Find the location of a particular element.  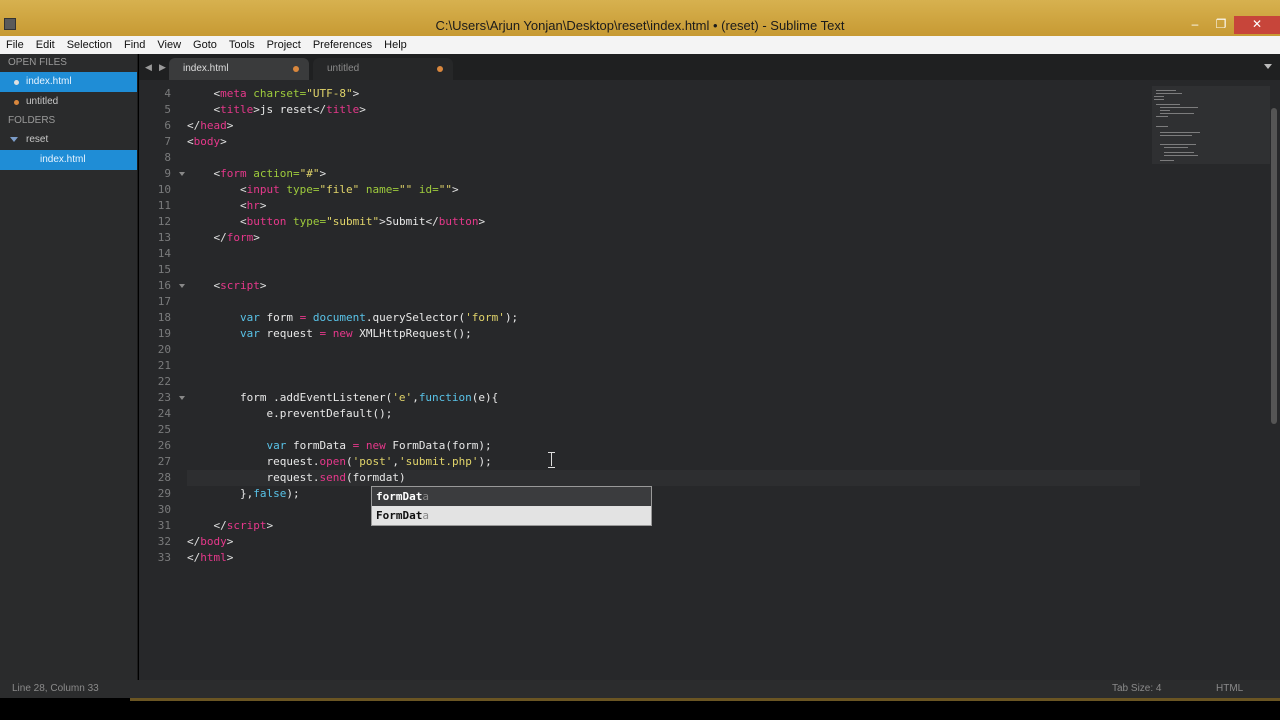

code-line: </script> is located at coordinates (243, 525).